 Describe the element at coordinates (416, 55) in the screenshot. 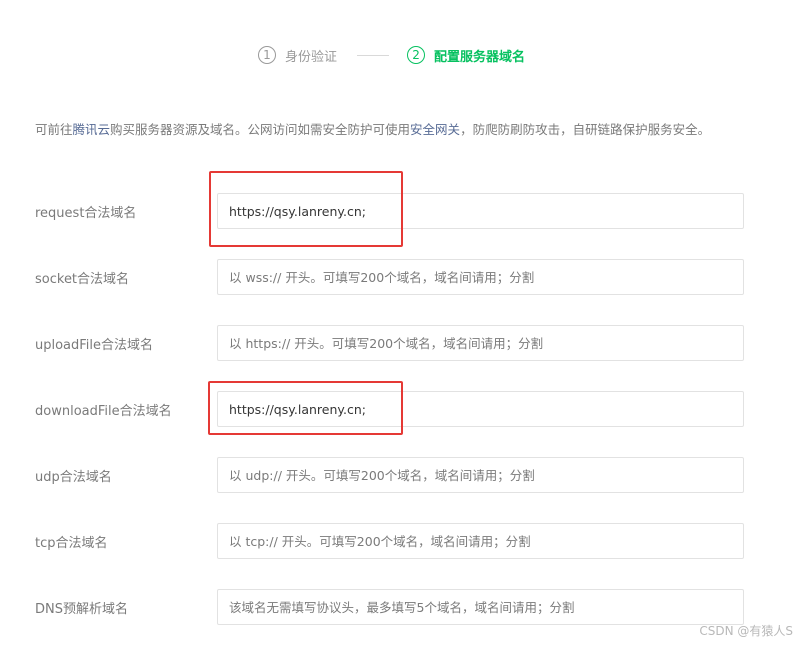

I see `step-number-2: 2` at that location.